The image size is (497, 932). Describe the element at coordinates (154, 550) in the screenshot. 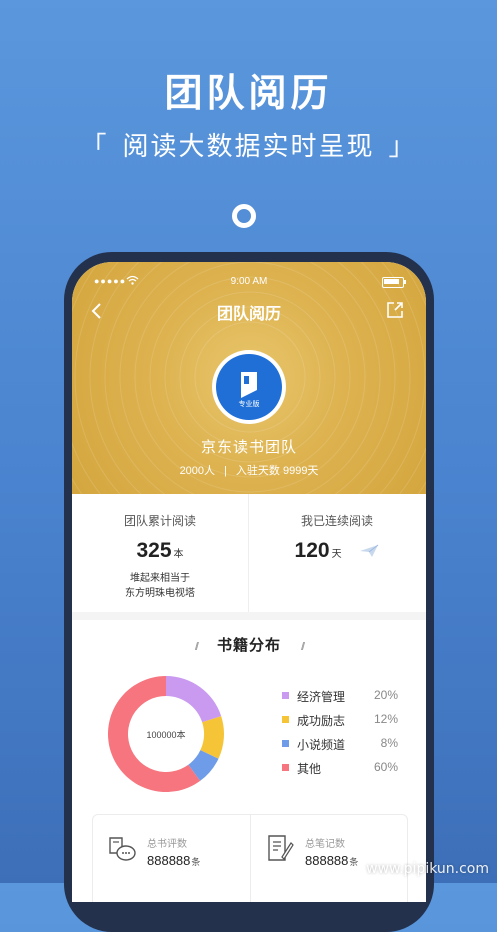

I see `cumulative-number: 325` at that location.